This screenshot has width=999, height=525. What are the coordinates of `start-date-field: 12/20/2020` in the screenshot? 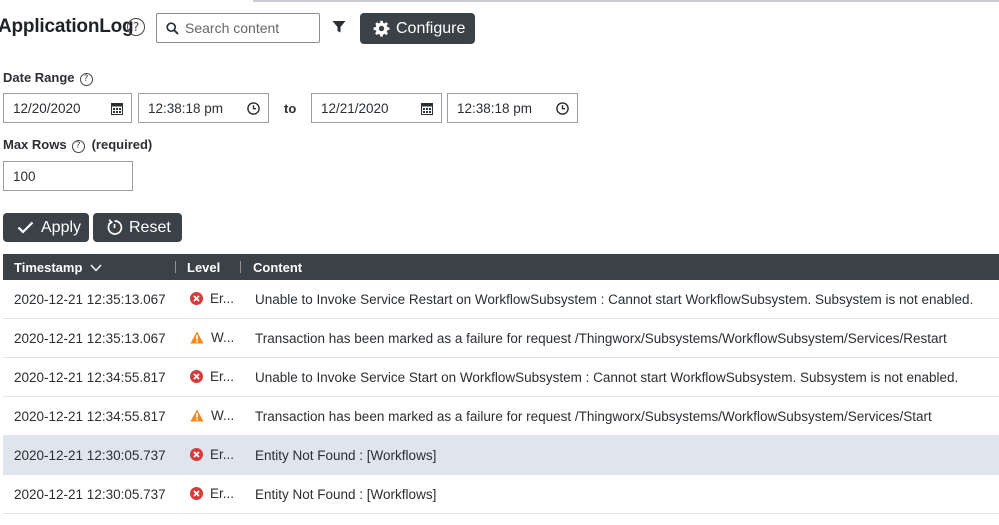 It's located at (67, 108).